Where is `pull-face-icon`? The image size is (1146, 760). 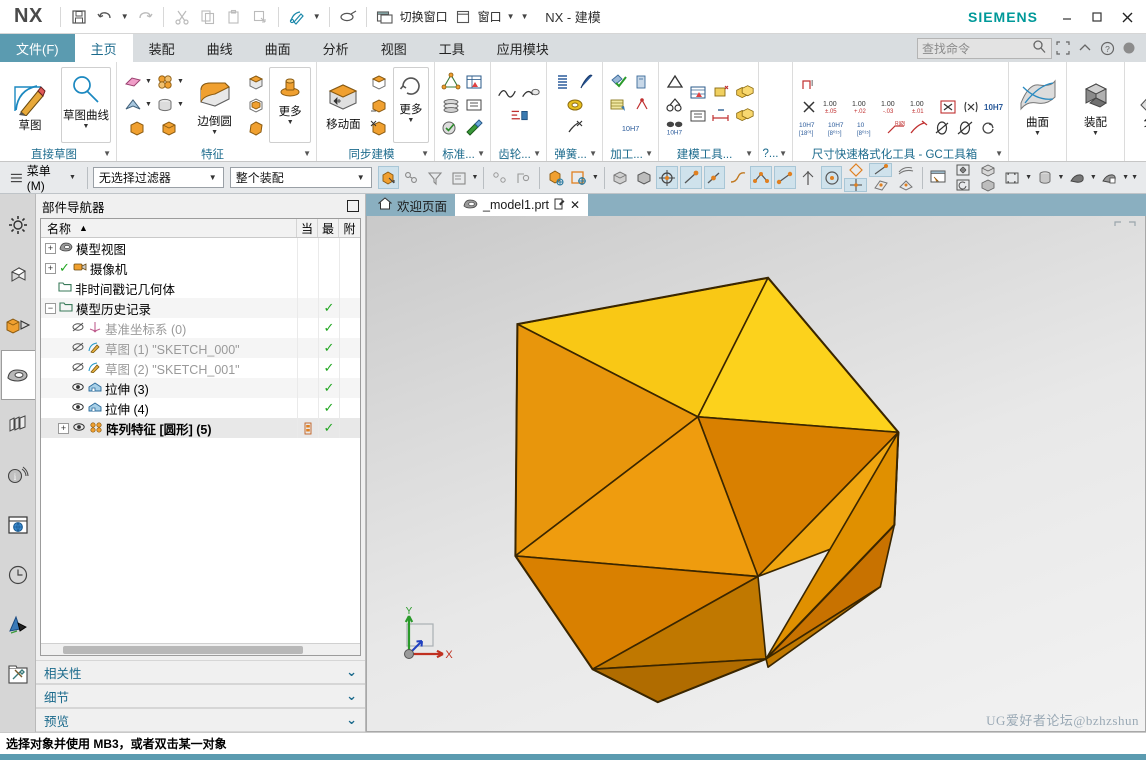
pull-face-icon is located at coordinates (379, 82).